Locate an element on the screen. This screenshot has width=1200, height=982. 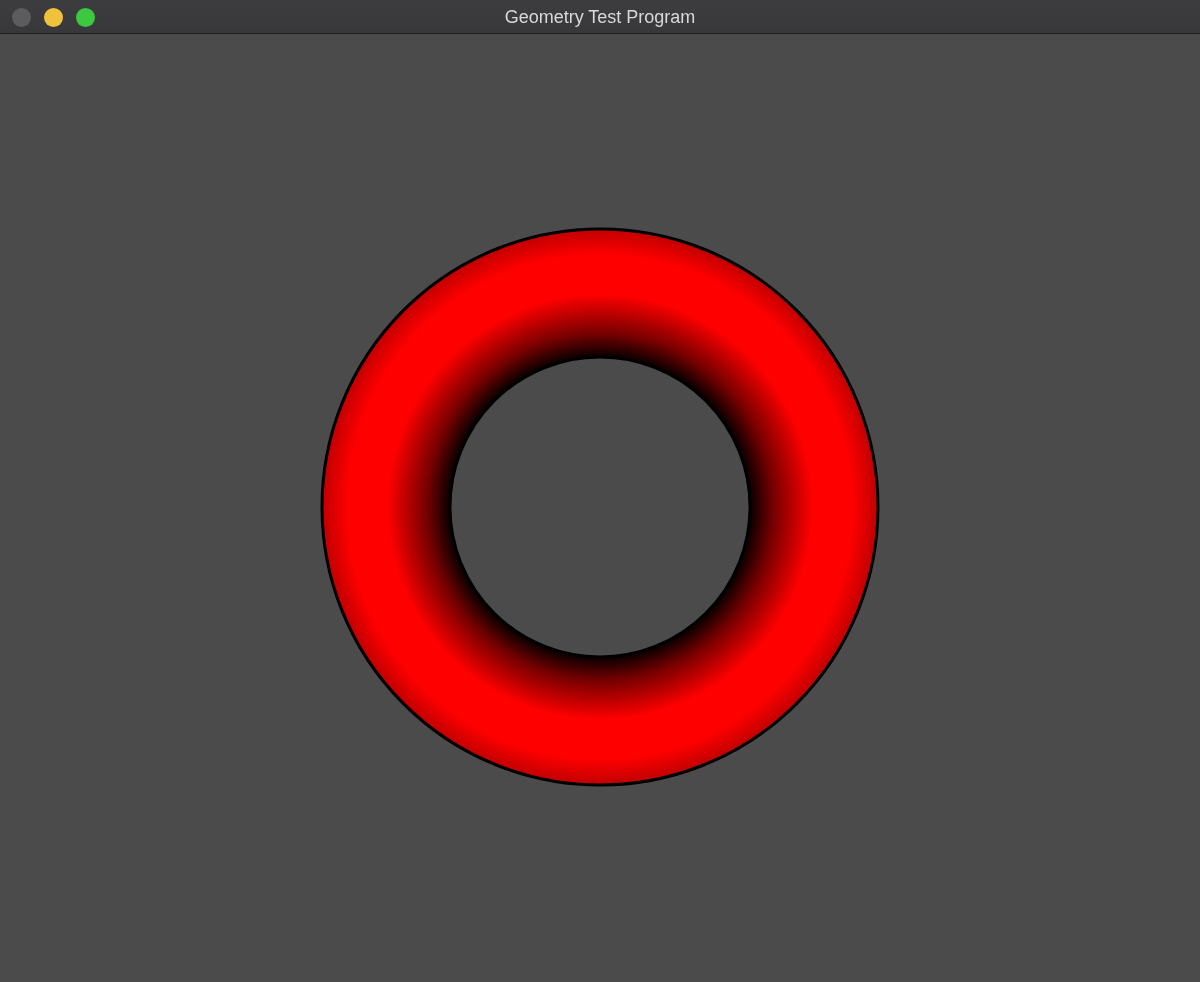
window-title: Geometry Test Program is located at coordinates (600, 17).